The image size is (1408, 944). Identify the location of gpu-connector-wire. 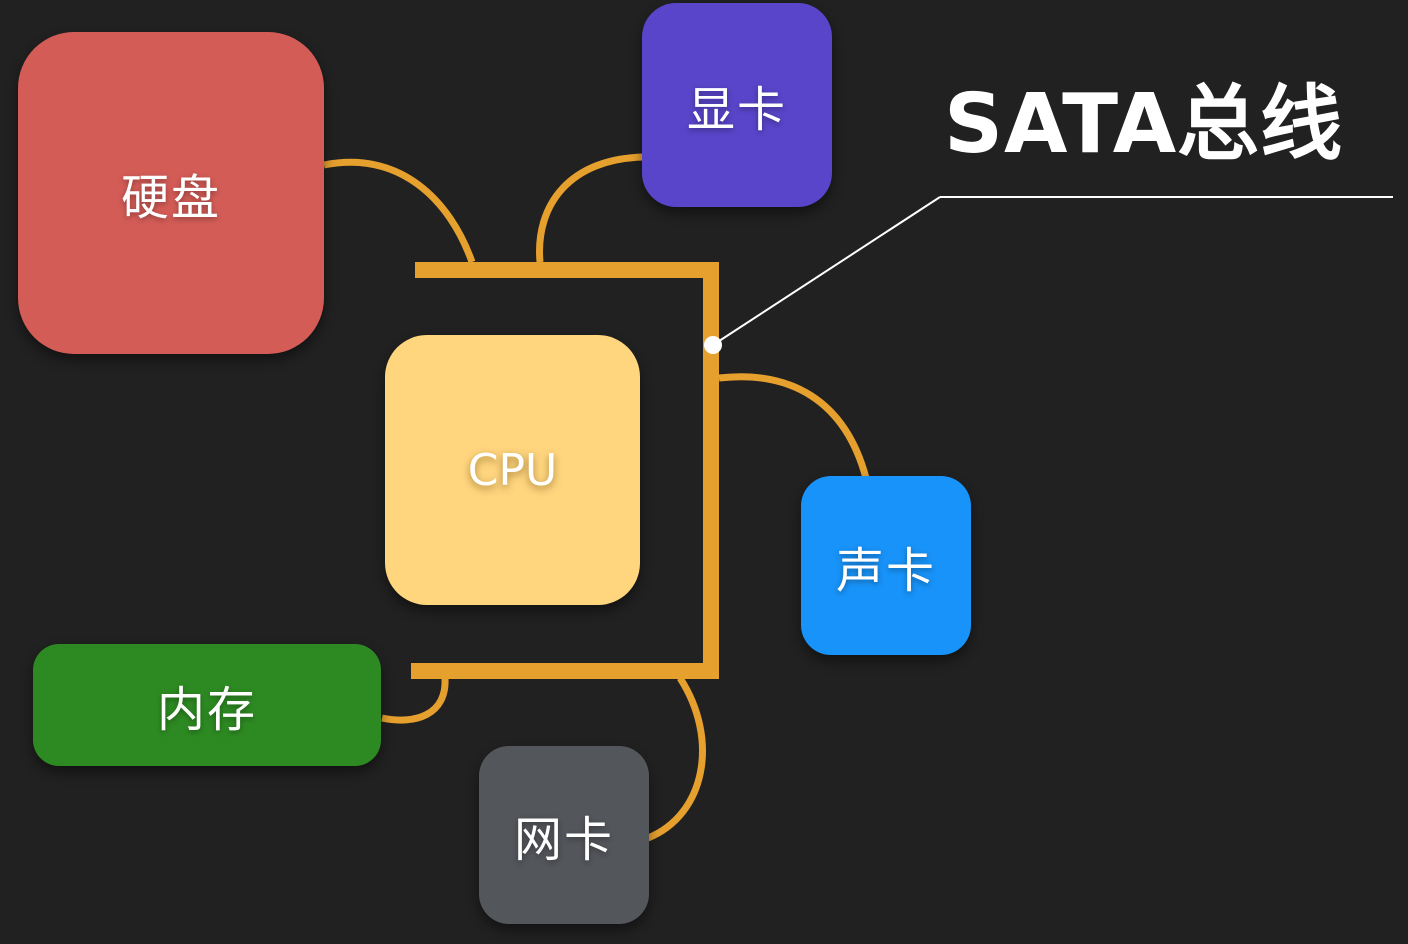
(591, 208).